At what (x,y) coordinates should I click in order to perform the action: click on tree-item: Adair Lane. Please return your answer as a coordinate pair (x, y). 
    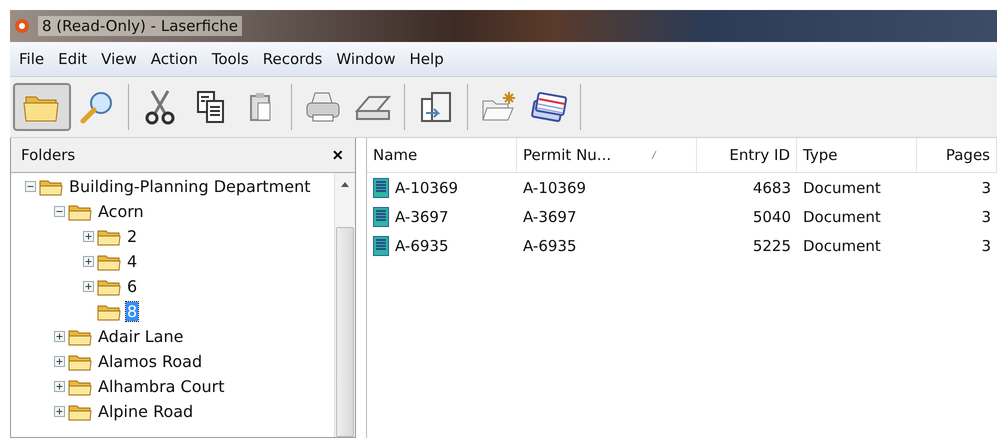
    Looking at the image, I should click on (140, 336).